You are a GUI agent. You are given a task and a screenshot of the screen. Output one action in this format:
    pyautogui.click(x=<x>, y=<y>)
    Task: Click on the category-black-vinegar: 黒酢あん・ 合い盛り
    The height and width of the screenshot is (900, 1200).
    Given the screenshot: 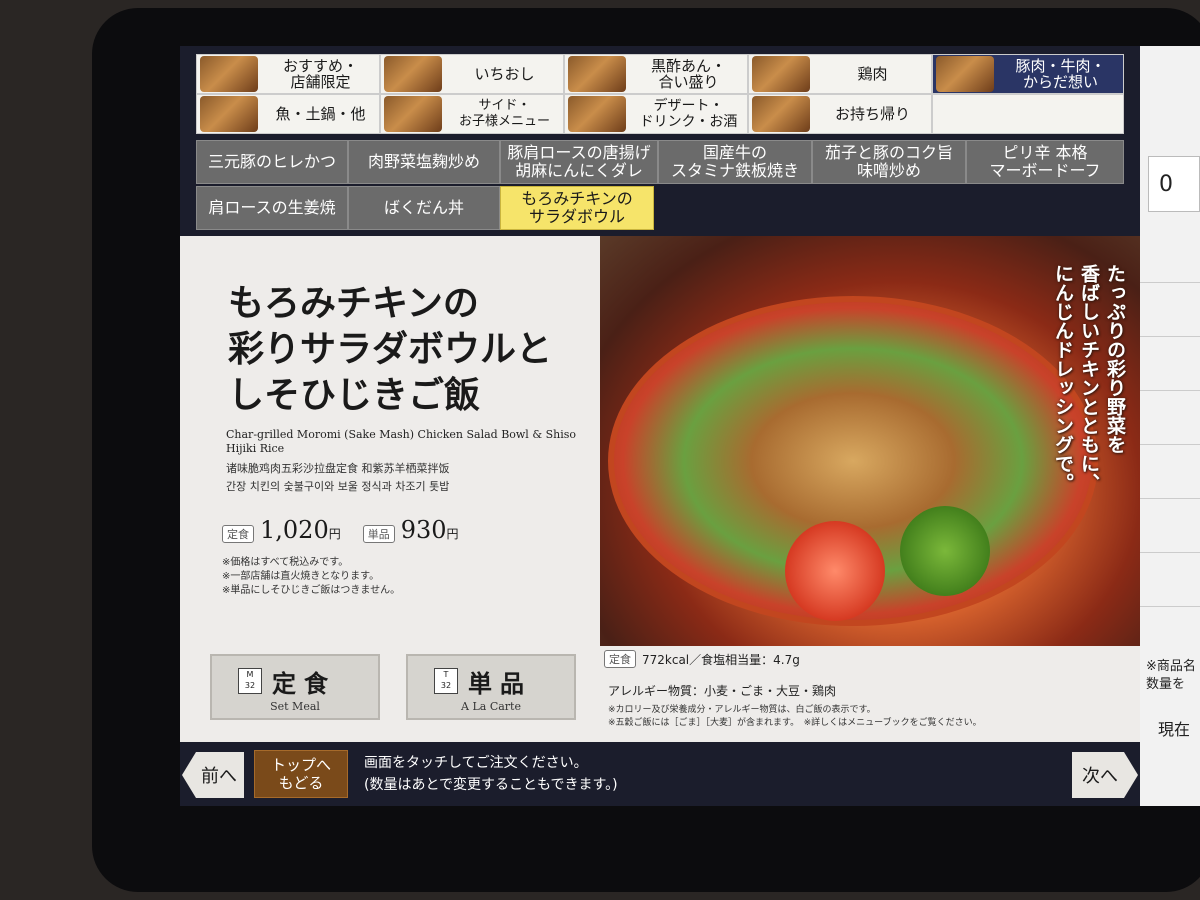 What is the action you would take?
    pyautogui.click(x=656, y=74)
    